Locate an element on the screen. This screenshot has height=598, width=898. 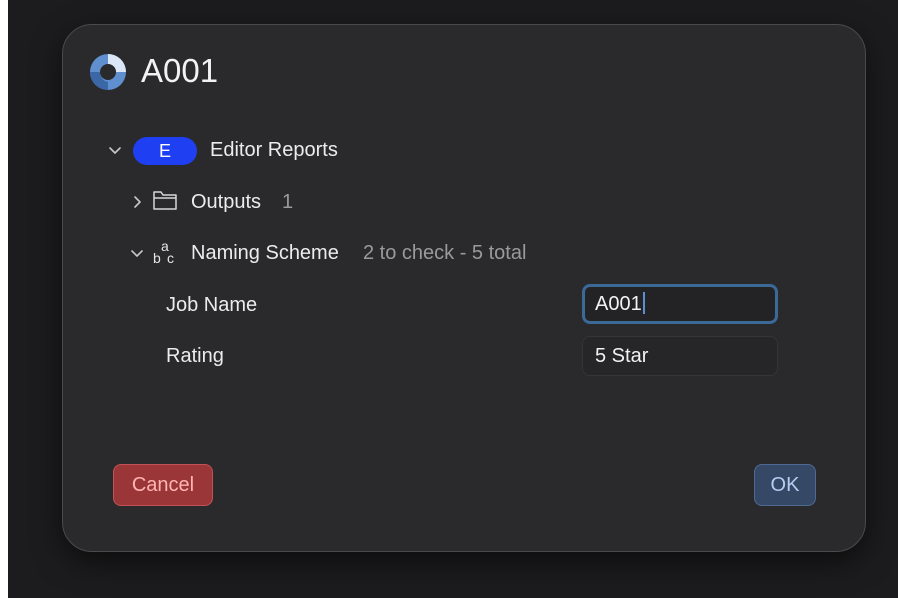
editor-reports-badge: E is located at coordinates (165, 151).